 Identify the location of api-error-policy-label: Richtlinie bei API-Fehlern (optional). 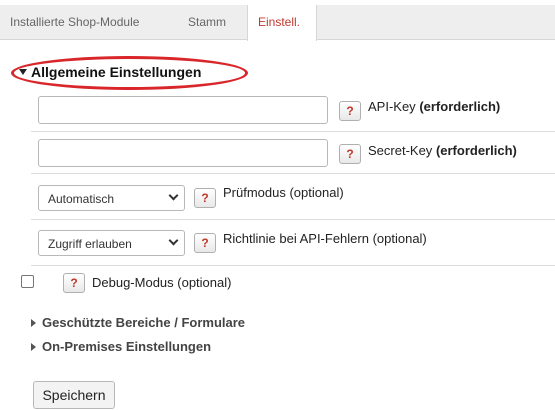
(325, 238).